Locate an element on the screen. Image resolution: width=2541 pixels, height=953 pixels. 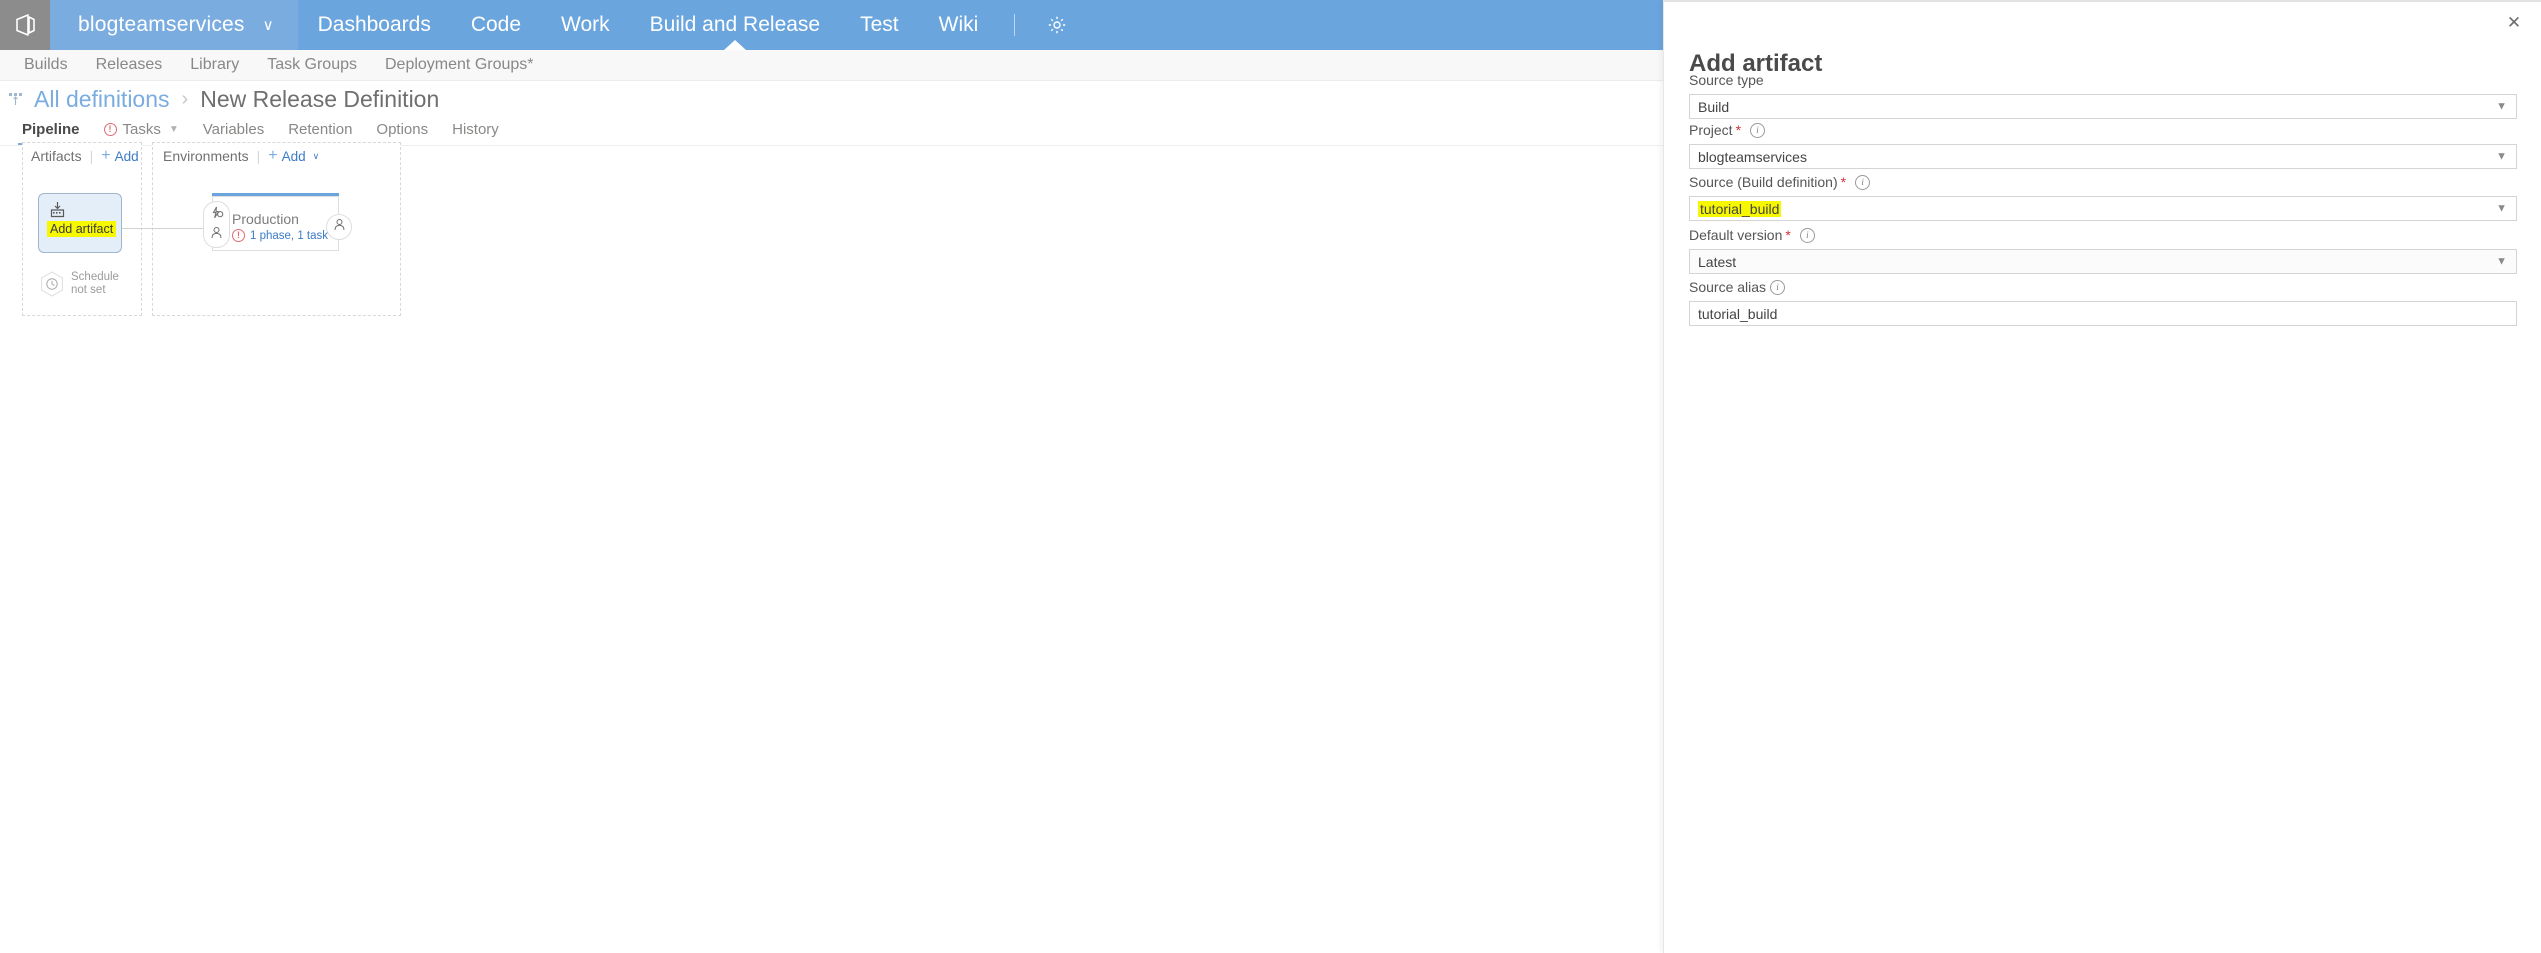
nav-item-work: Work is located at coordinates (585, 25).